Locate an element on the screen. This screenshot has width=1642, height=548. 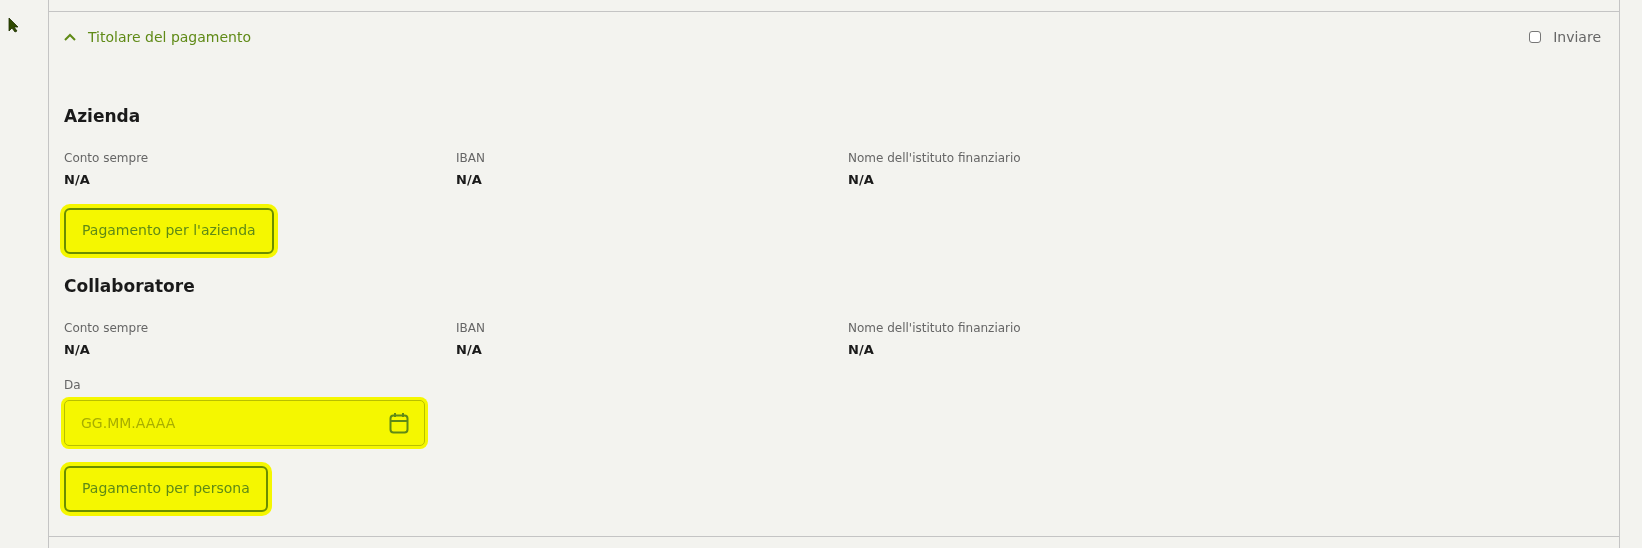
cursor-icon is located at coordinates (14, 24).